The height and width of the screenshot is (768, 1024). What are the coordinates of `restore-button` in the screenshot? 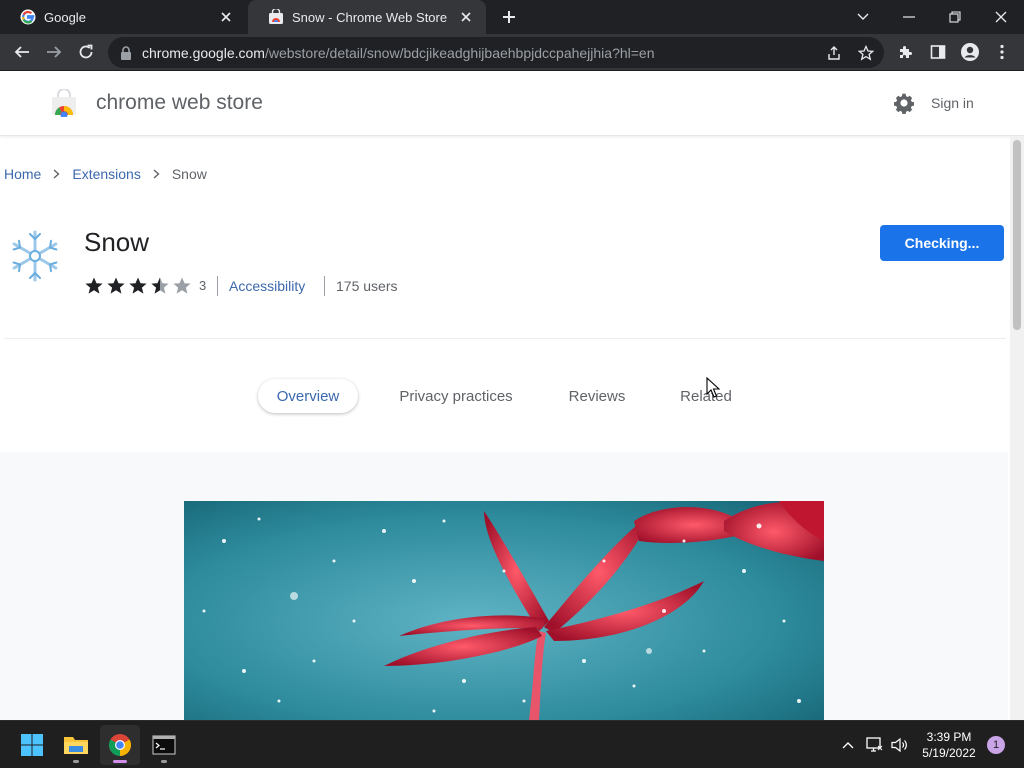 It's located at (955, 17).